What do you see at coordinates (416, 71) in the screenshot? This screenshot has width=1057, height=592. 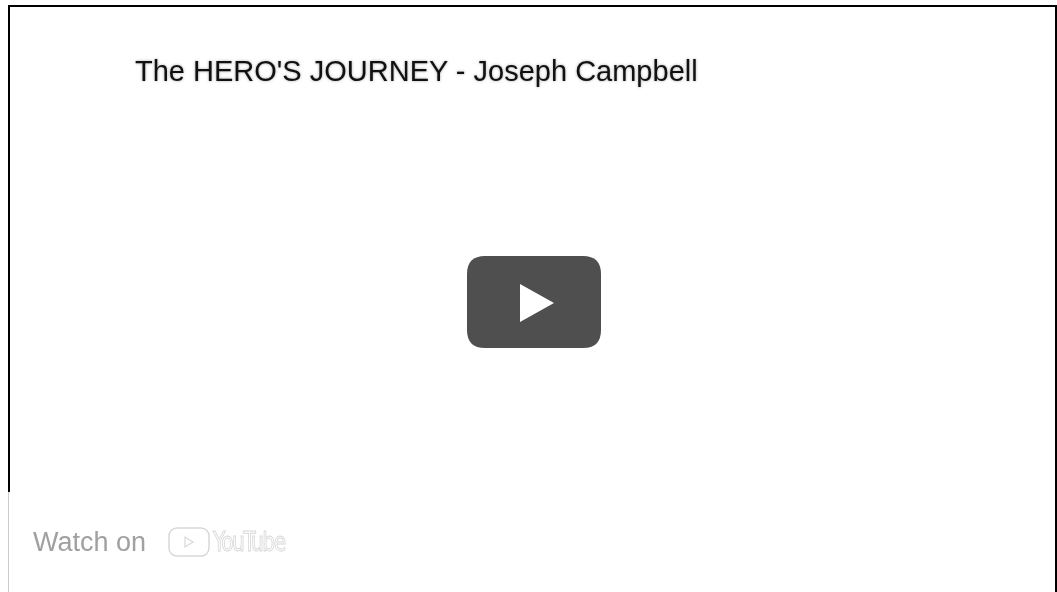 I see `video-title: The HERO'S JOURNEY - Joseph Campbell` at bounding box center [416, 71].